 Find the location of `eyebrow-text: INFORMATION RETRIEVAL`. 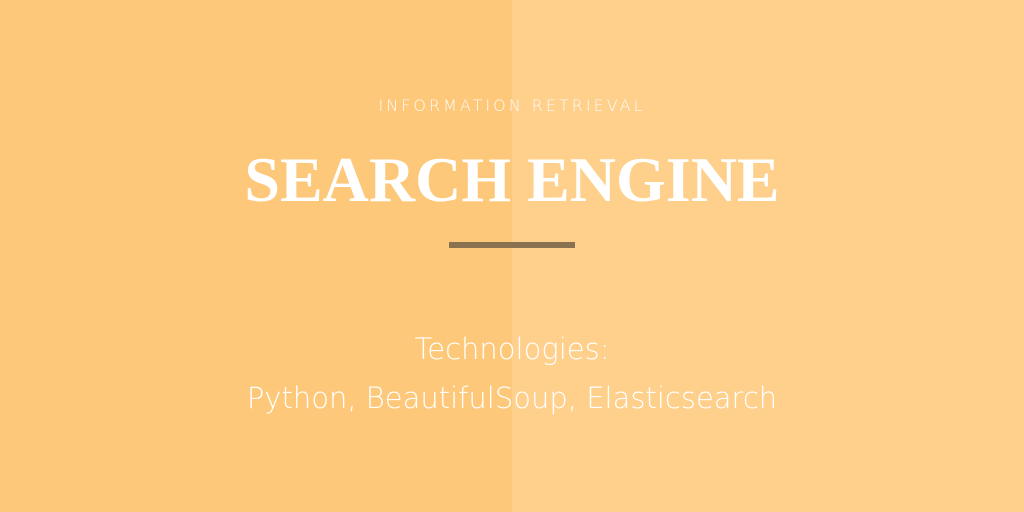

eyebrow-text: INFORMATION RETRIEVAL is located at coordinates (512, 105).